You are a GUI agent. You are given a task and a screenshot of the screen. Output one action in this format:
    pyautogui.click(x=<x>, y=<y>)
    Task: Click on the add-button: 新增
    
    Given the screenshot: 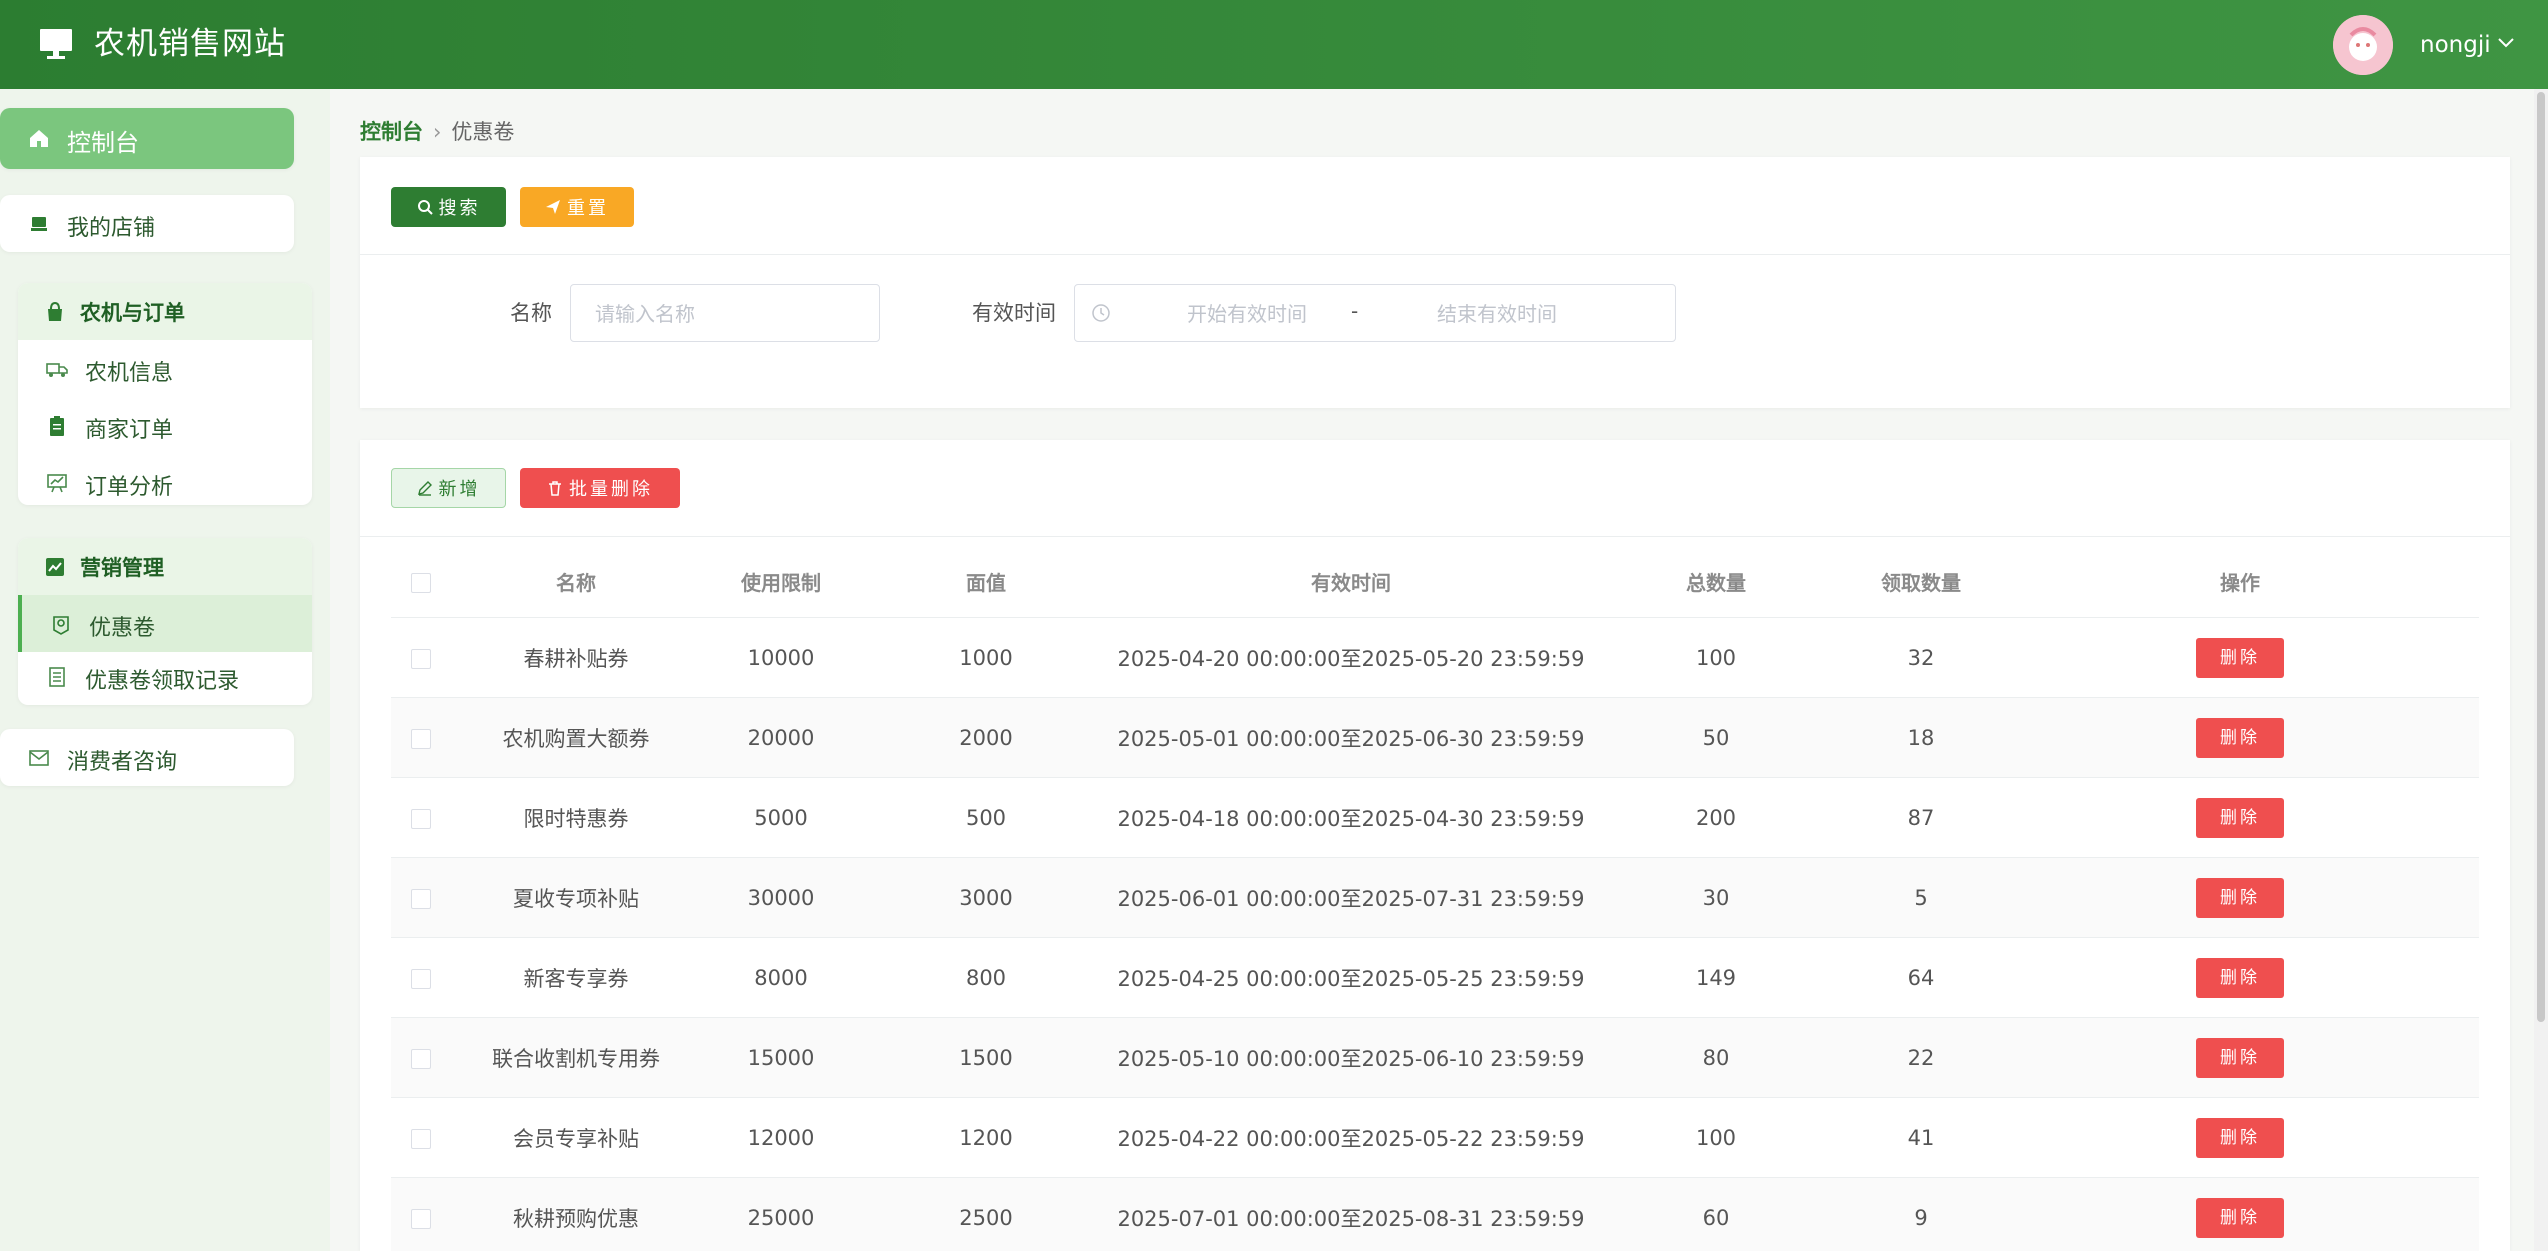 What is the action you would take?
    pyautogui.click(x=448, y=488)
    